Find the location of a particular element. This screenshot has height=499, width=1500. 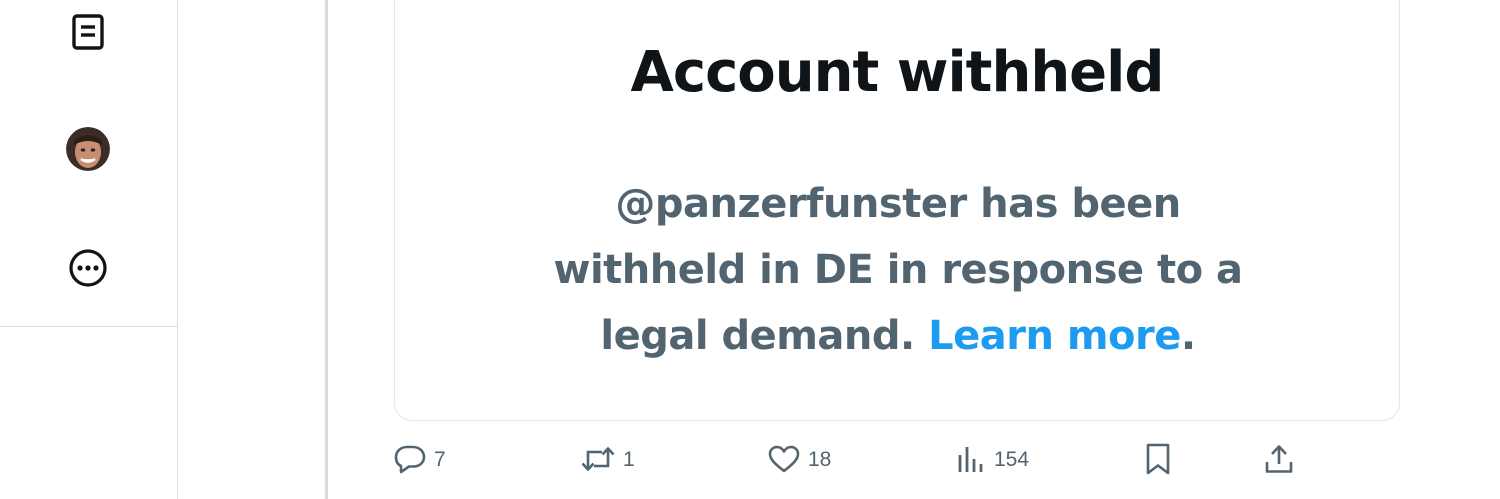

message-period: . is located at coordinates (1188, 336).